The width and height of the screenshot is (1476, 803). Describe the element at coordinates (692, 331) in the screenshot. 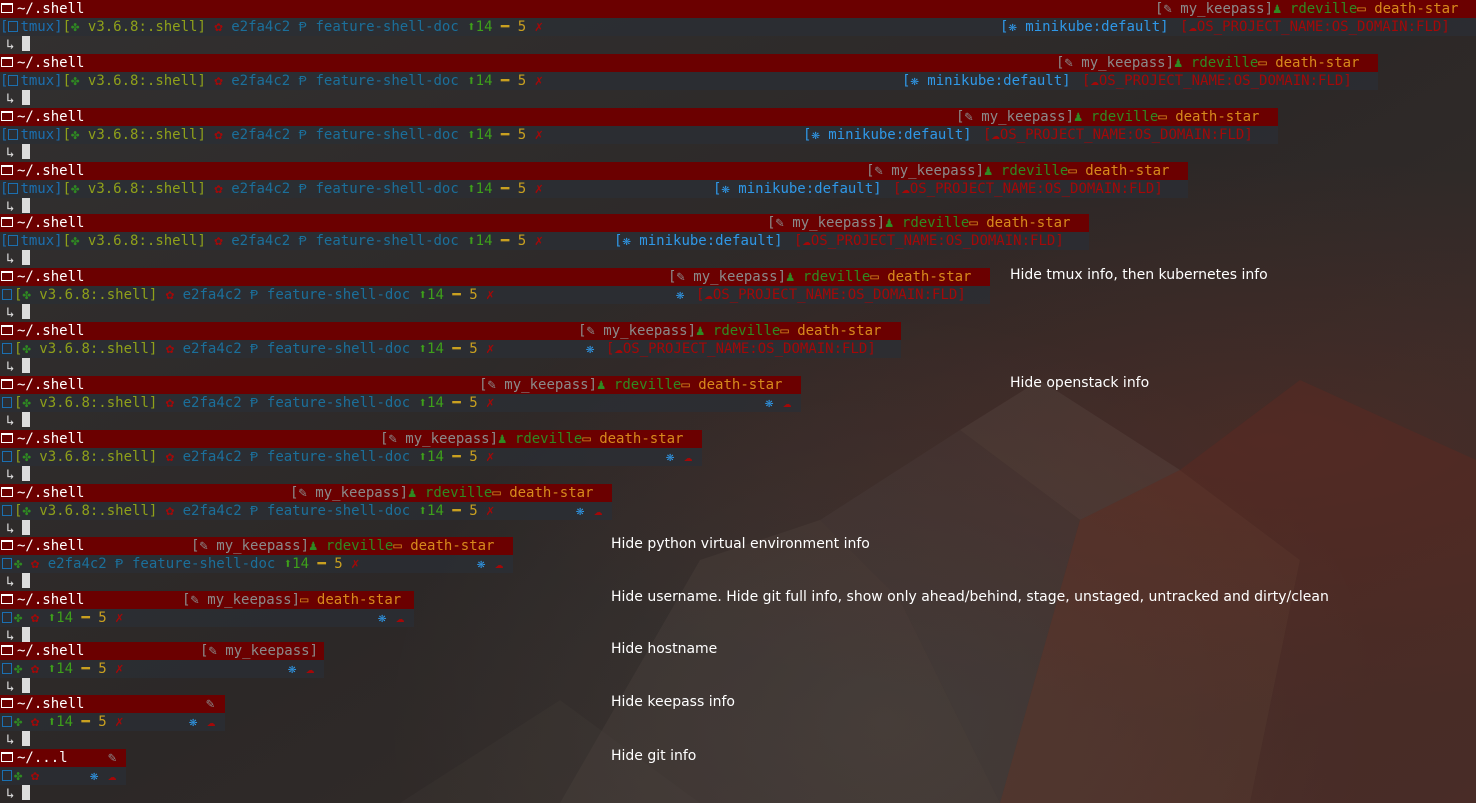

I see `keepass-bracket-right: ]` at that location.